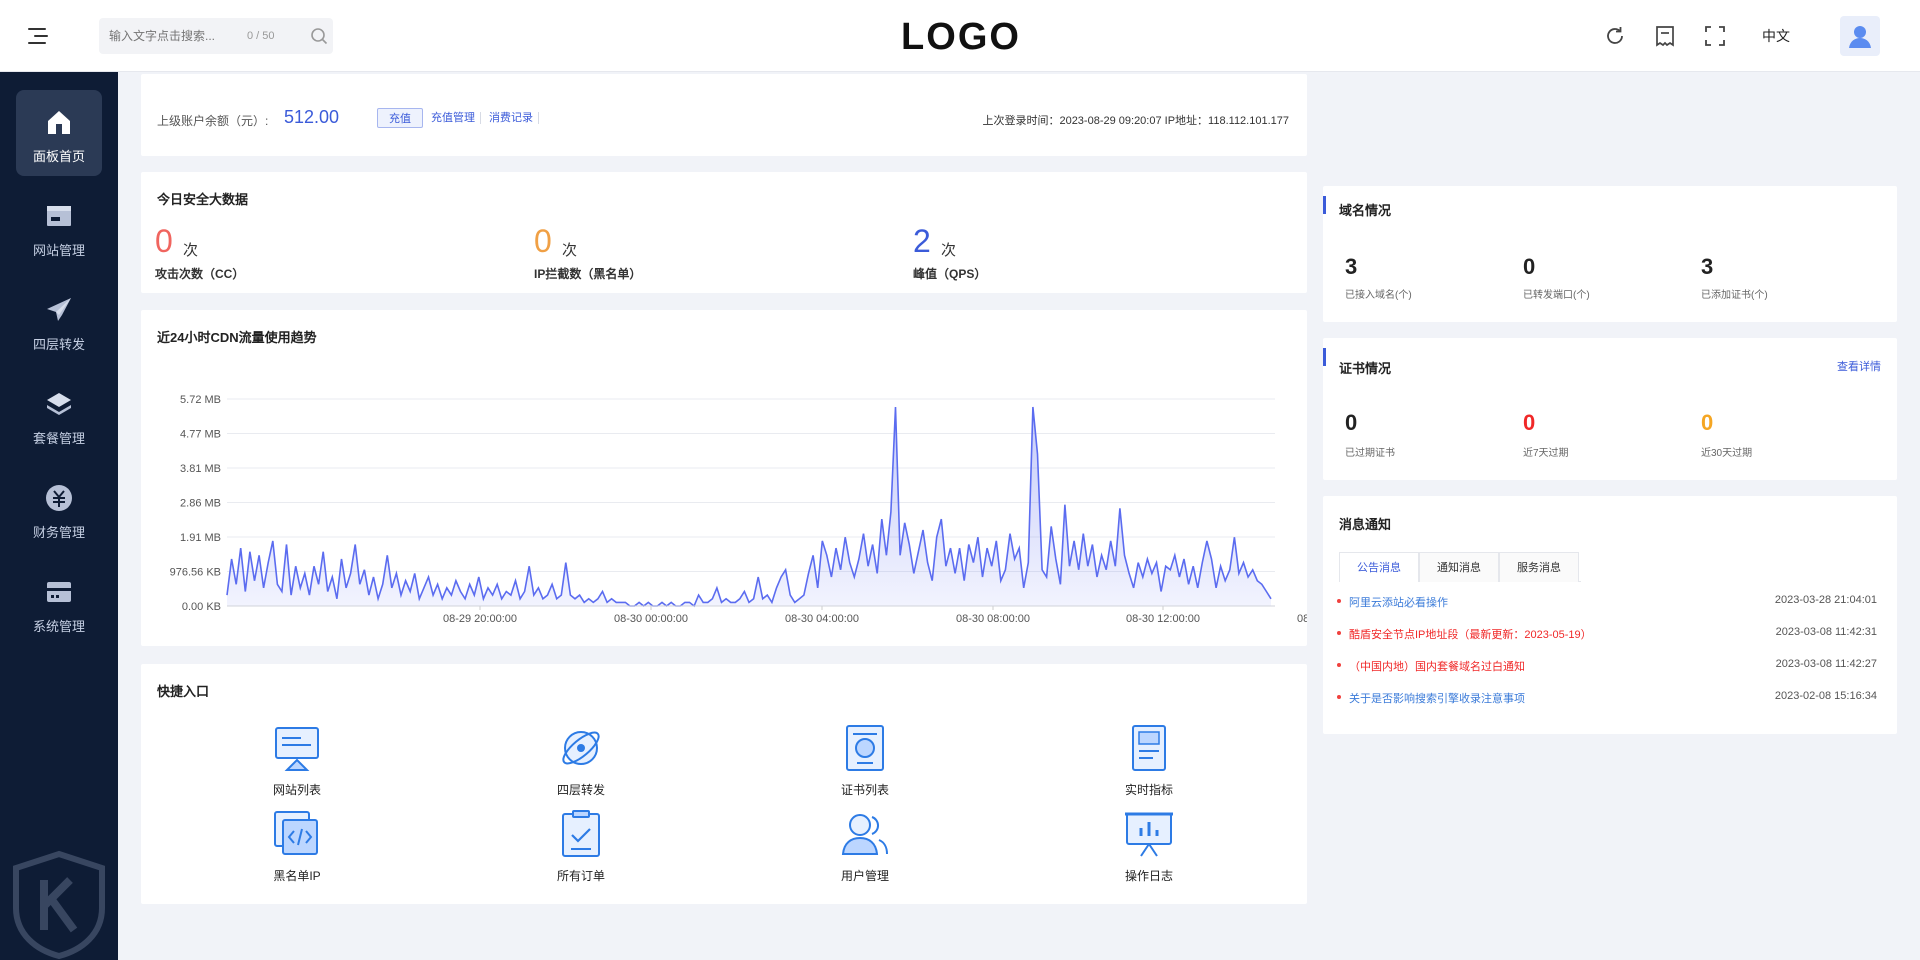 The height and width of the screenshot is (960, 1920). Describe the element at coordinates (822, 619) in the screenshot. I see `x-tick-label: 08-30 04:00:00` at that location.